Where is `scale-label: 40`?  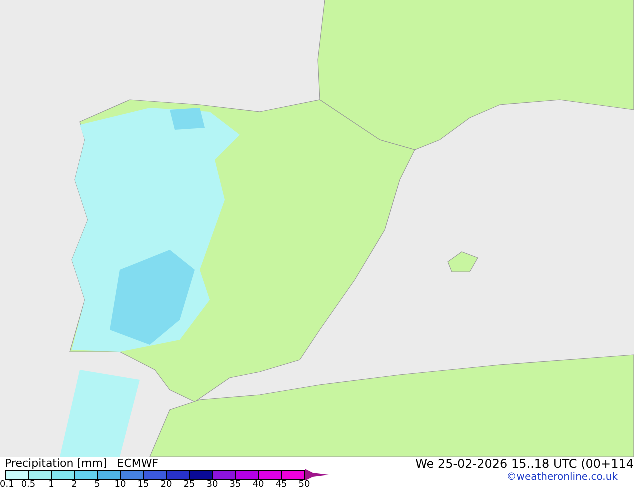 scale-label: 40 is located at coordinates (259, 485).